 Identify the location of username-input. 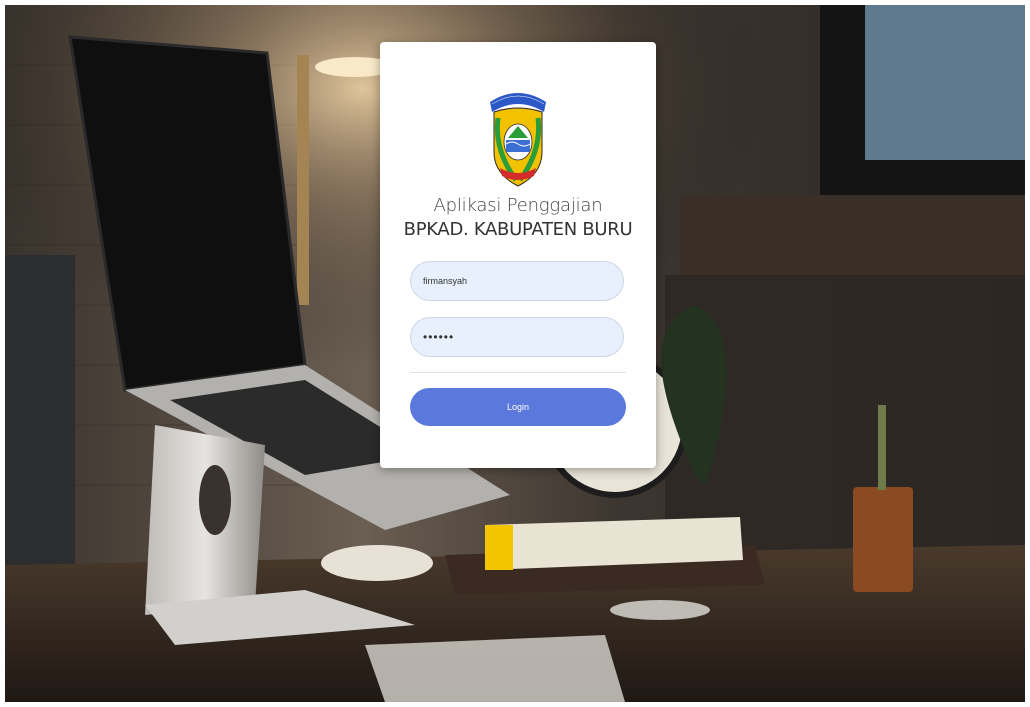
(517, 281).